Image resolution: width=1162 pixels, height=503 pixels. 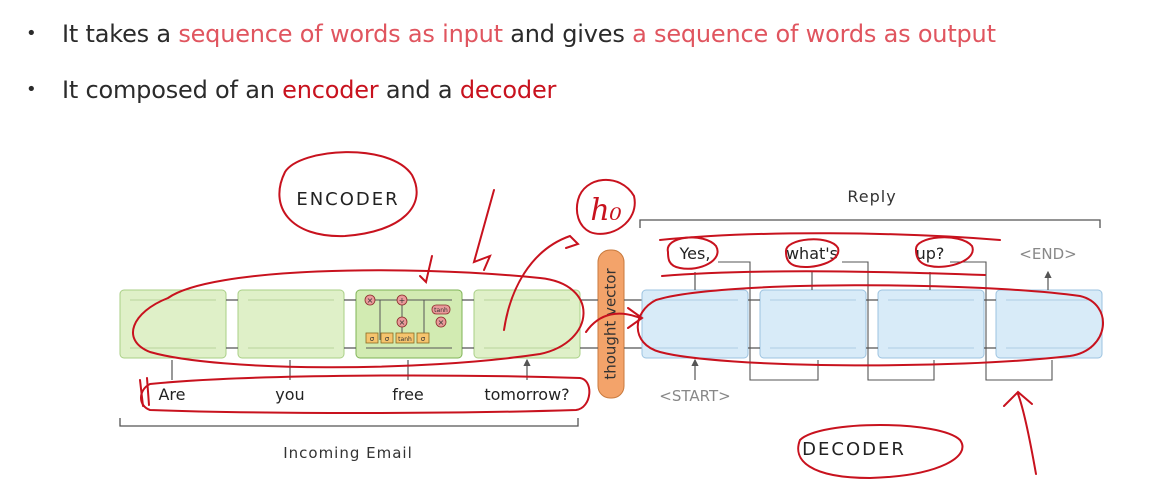 What do you see at coordinates (402, 300) in the screenshot?
I see `pointwise-plus-label: +` at bounding box center [402, 300].